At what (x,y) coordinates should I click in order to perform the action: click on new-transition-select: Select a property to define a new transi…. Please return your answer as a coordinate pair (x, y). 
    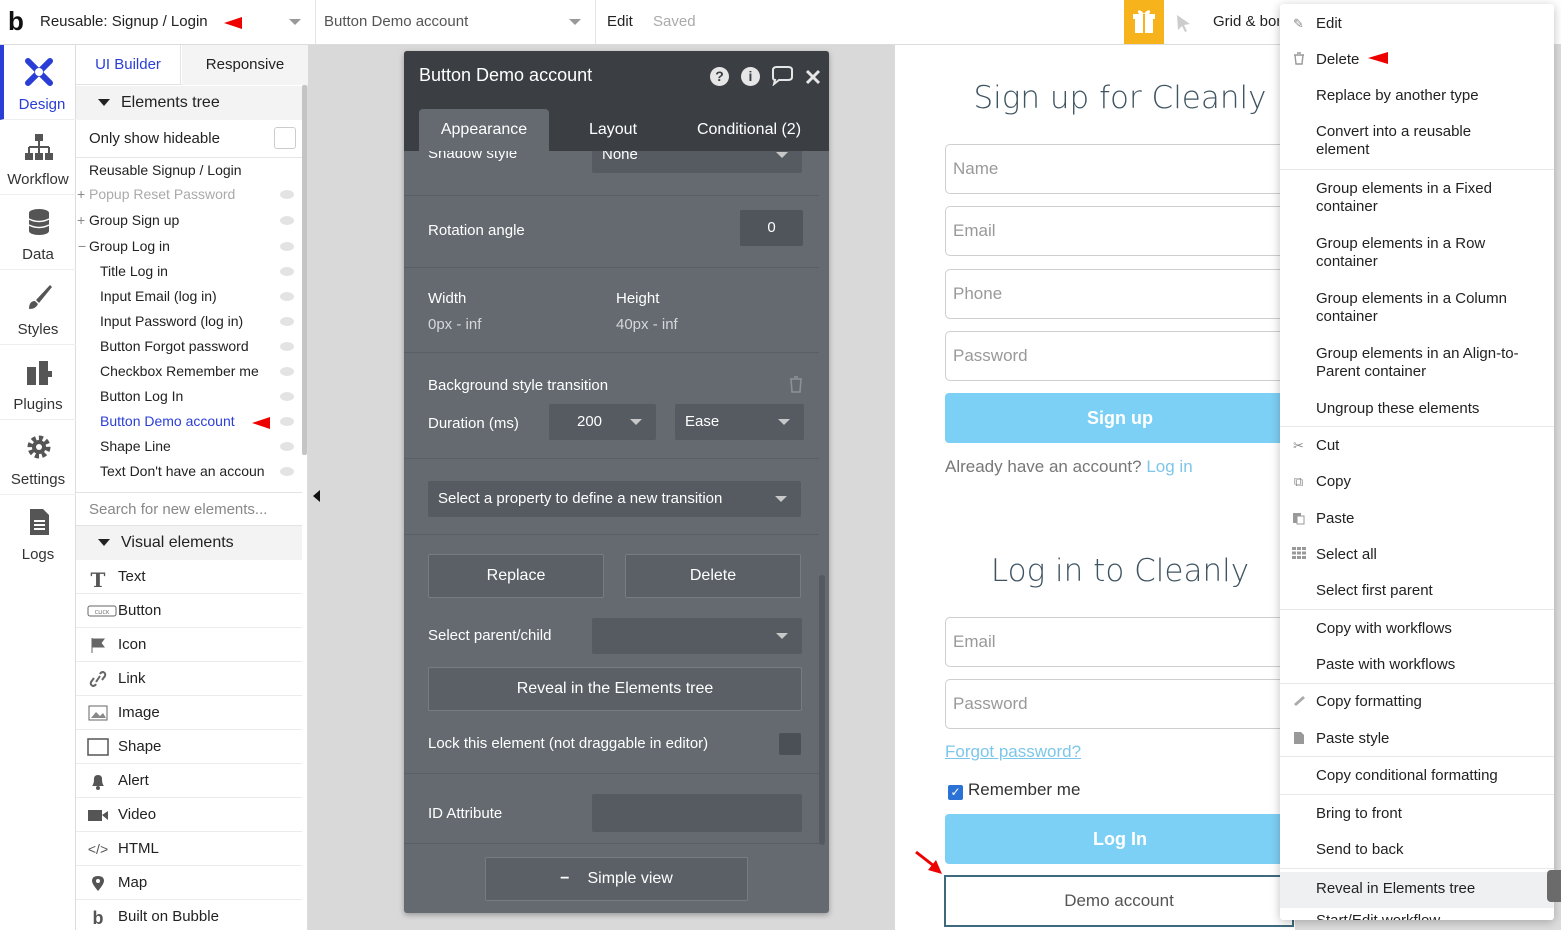
    Looking at the image, I should click on (614, 499).